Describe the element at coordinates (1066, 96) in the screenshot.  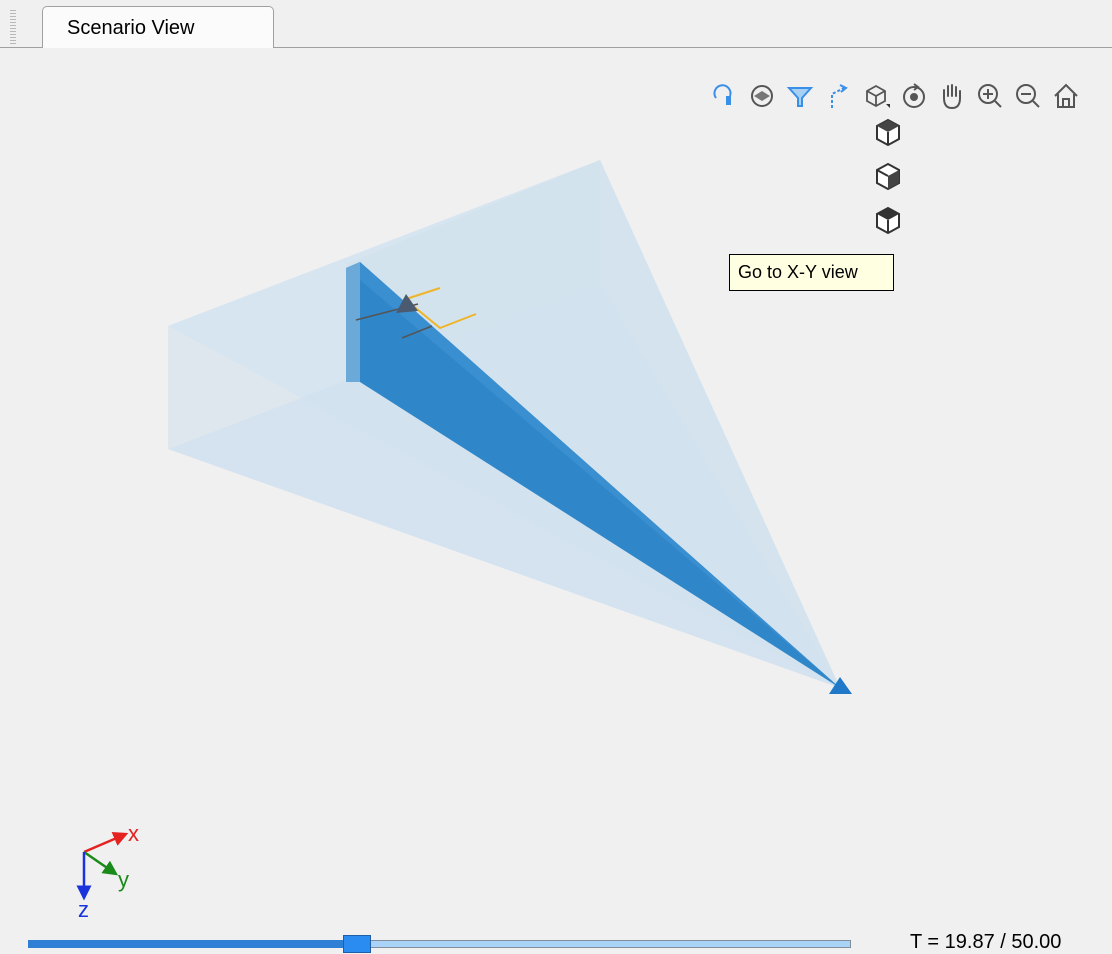
I see `home-icon` at that location.